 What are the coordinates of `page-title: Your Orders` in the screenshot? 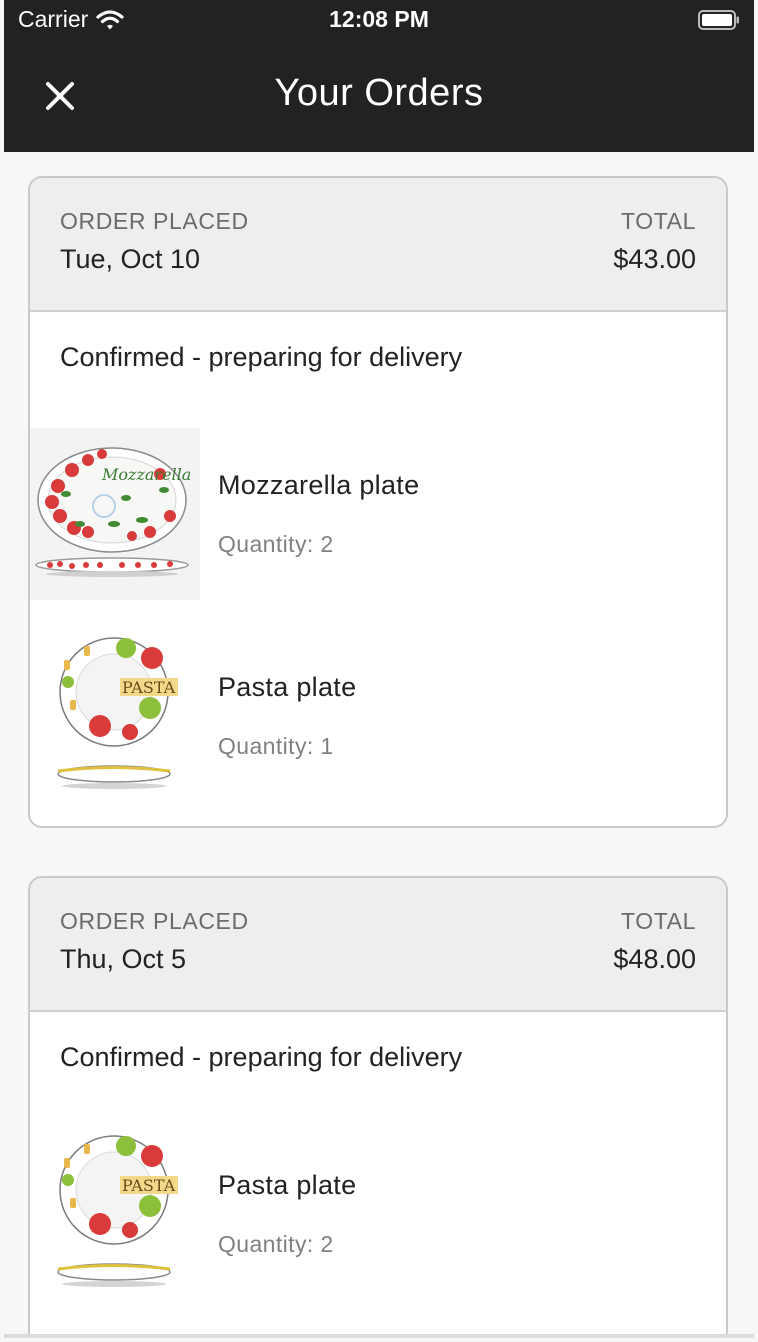 It's located at (379, 93).